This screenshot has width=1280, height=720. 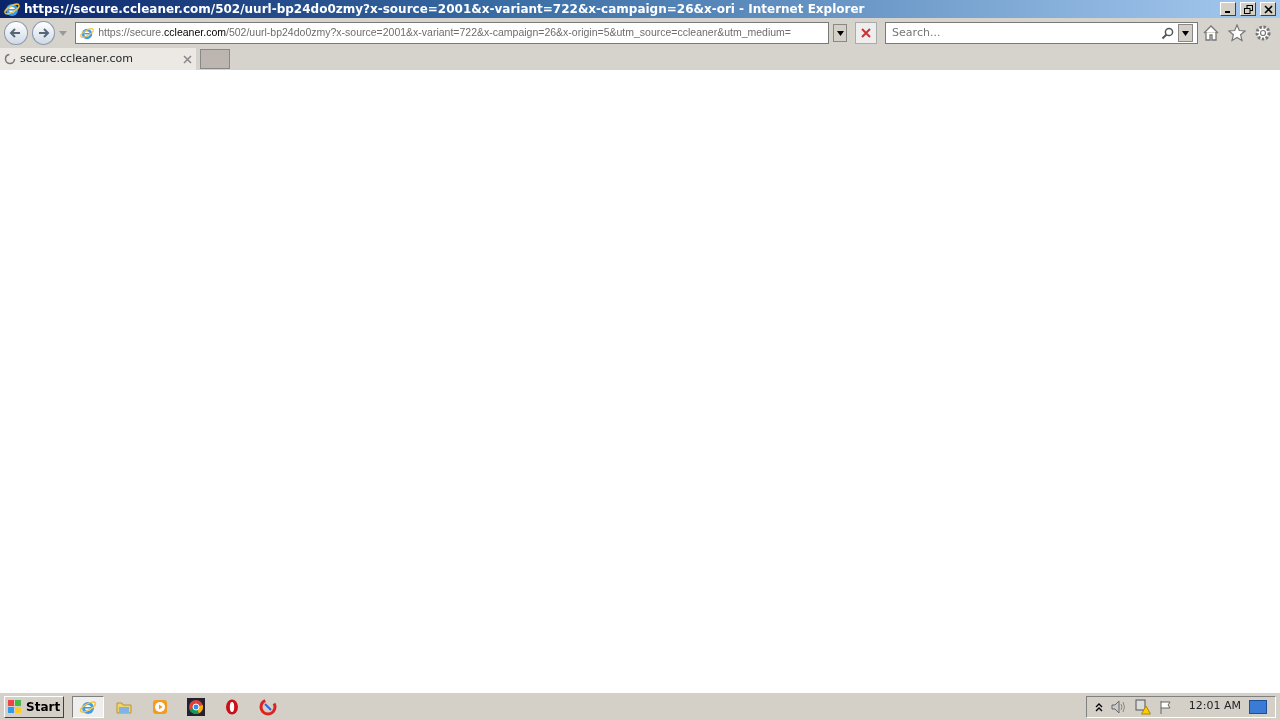 I want to click on stop-button, so click(x=866, y=33).